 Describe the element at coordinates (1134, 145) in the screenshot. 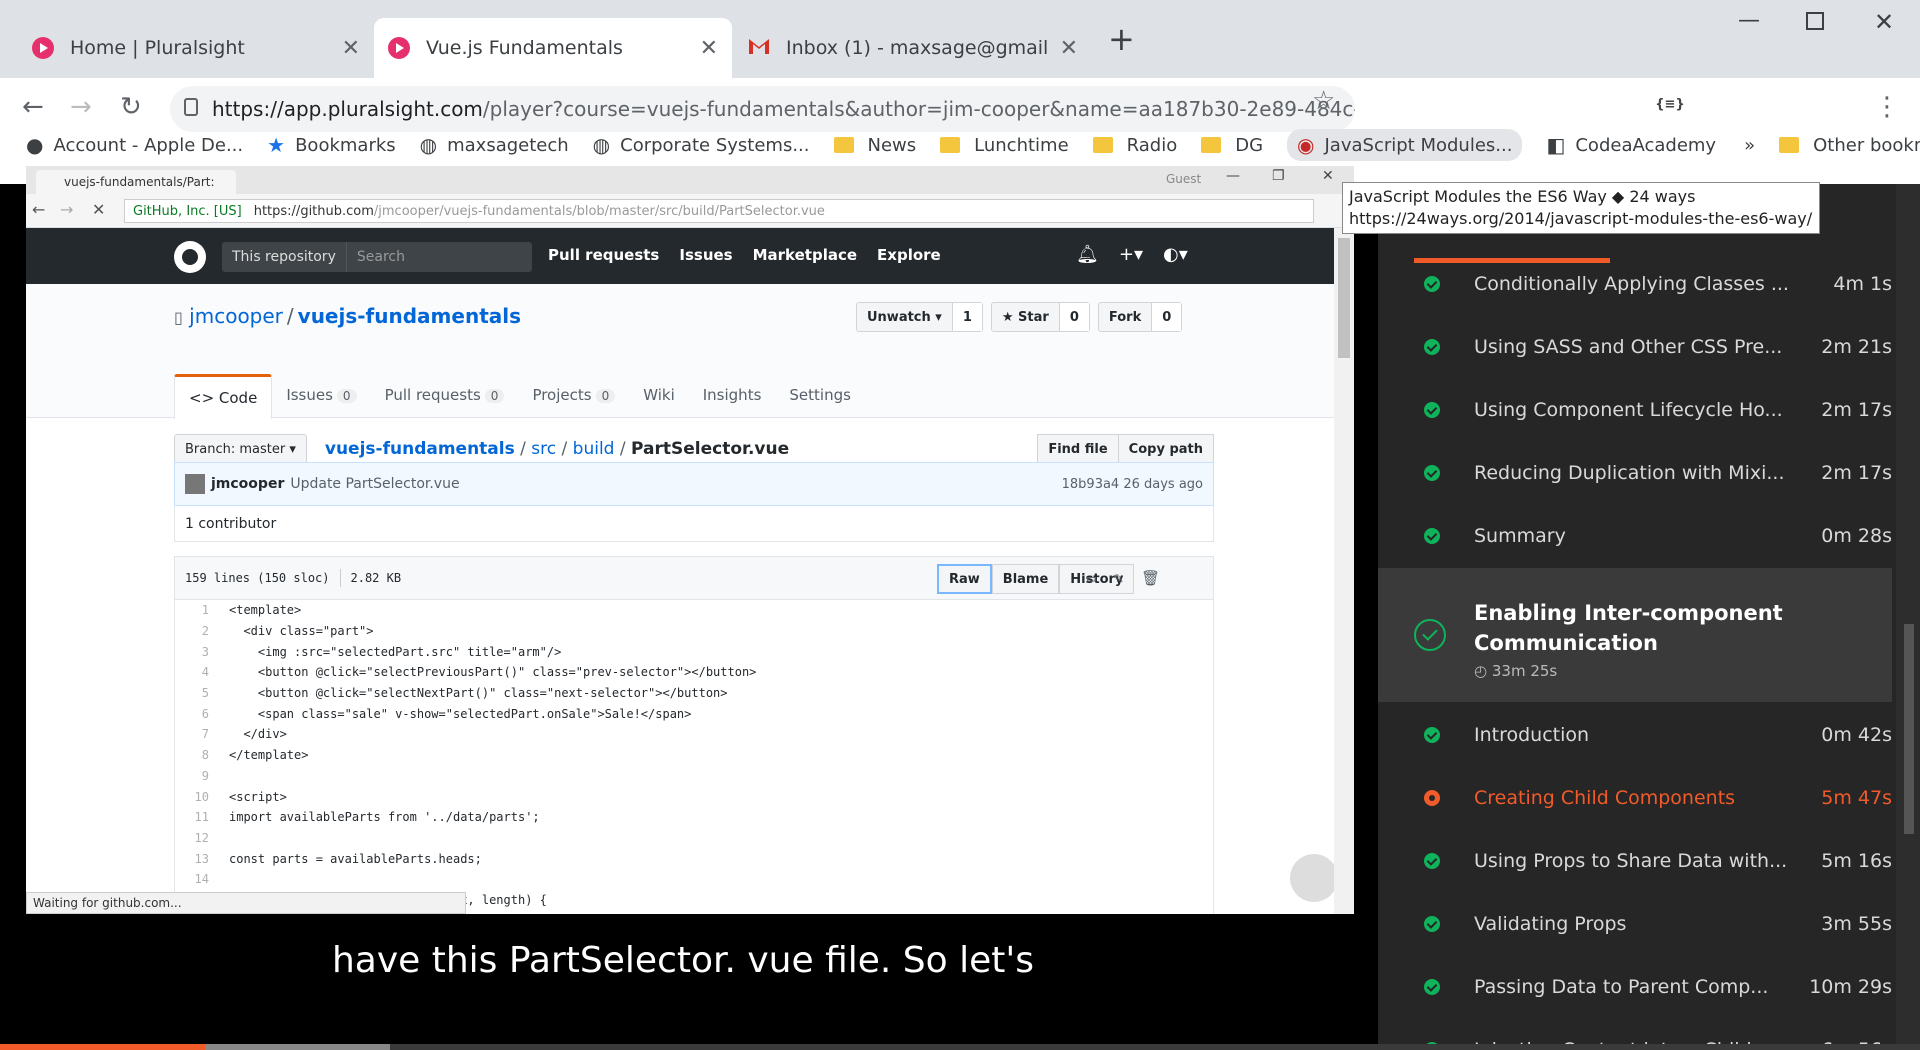

I see `bookmark-folder-radio: Radio` at that location.